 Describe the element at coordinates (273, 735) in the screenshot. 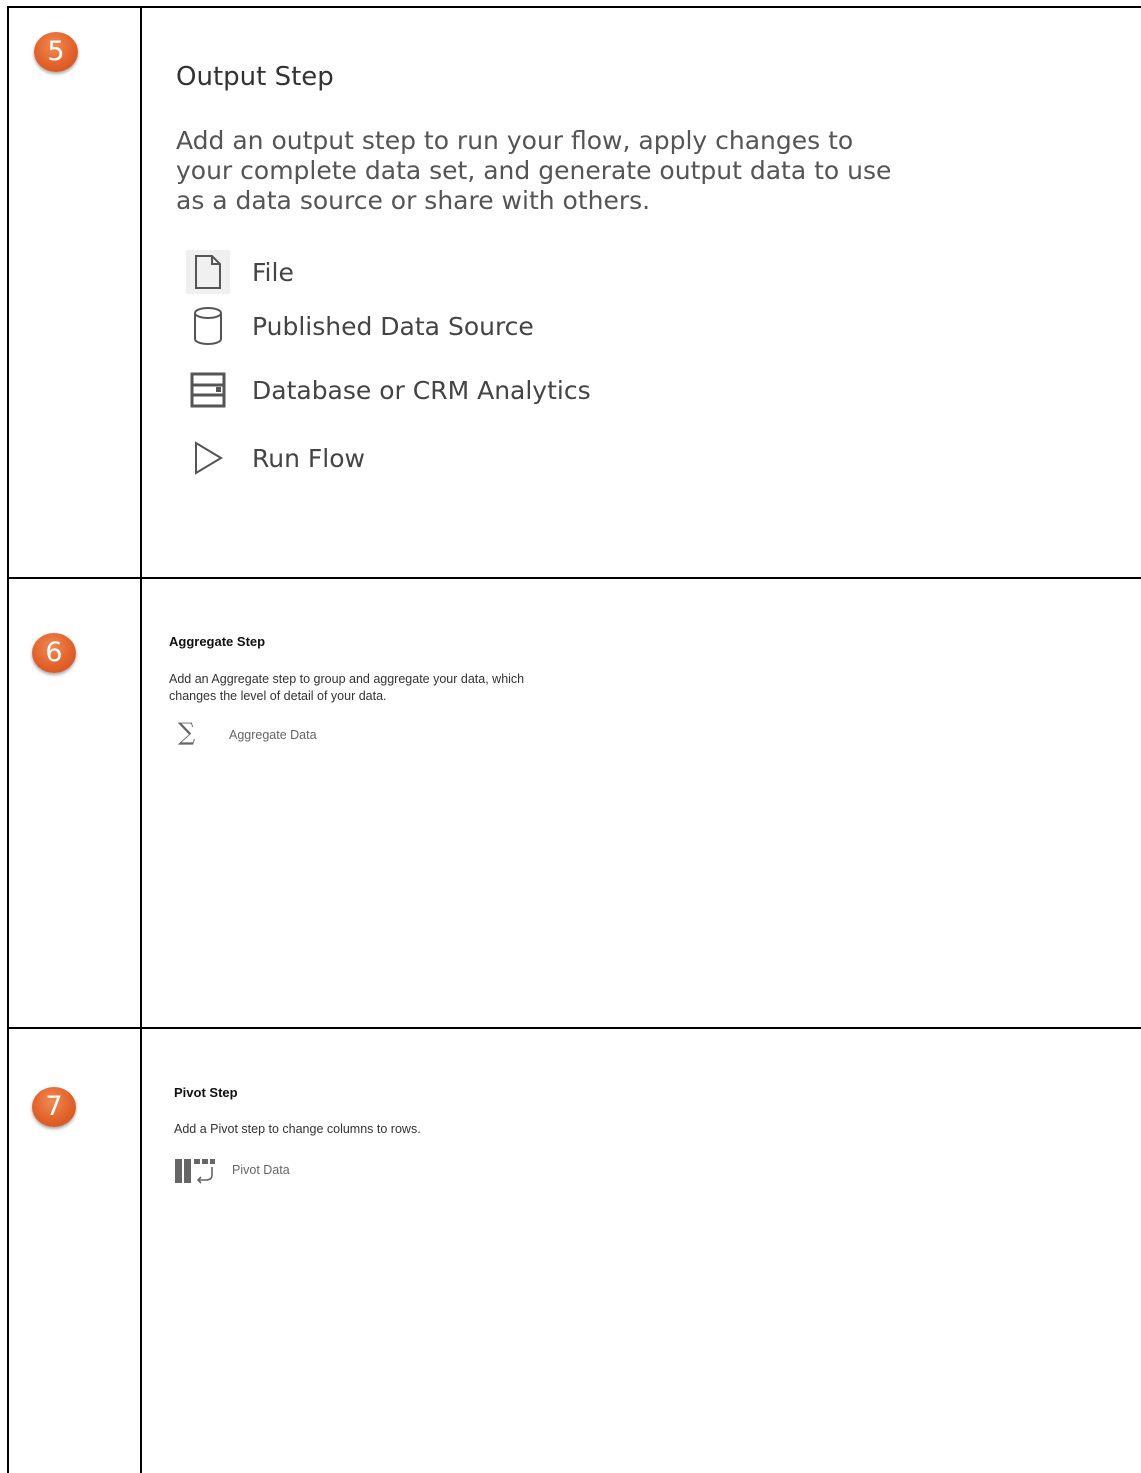

I see `option-aggregate-data: Aggregate Data` at that location.